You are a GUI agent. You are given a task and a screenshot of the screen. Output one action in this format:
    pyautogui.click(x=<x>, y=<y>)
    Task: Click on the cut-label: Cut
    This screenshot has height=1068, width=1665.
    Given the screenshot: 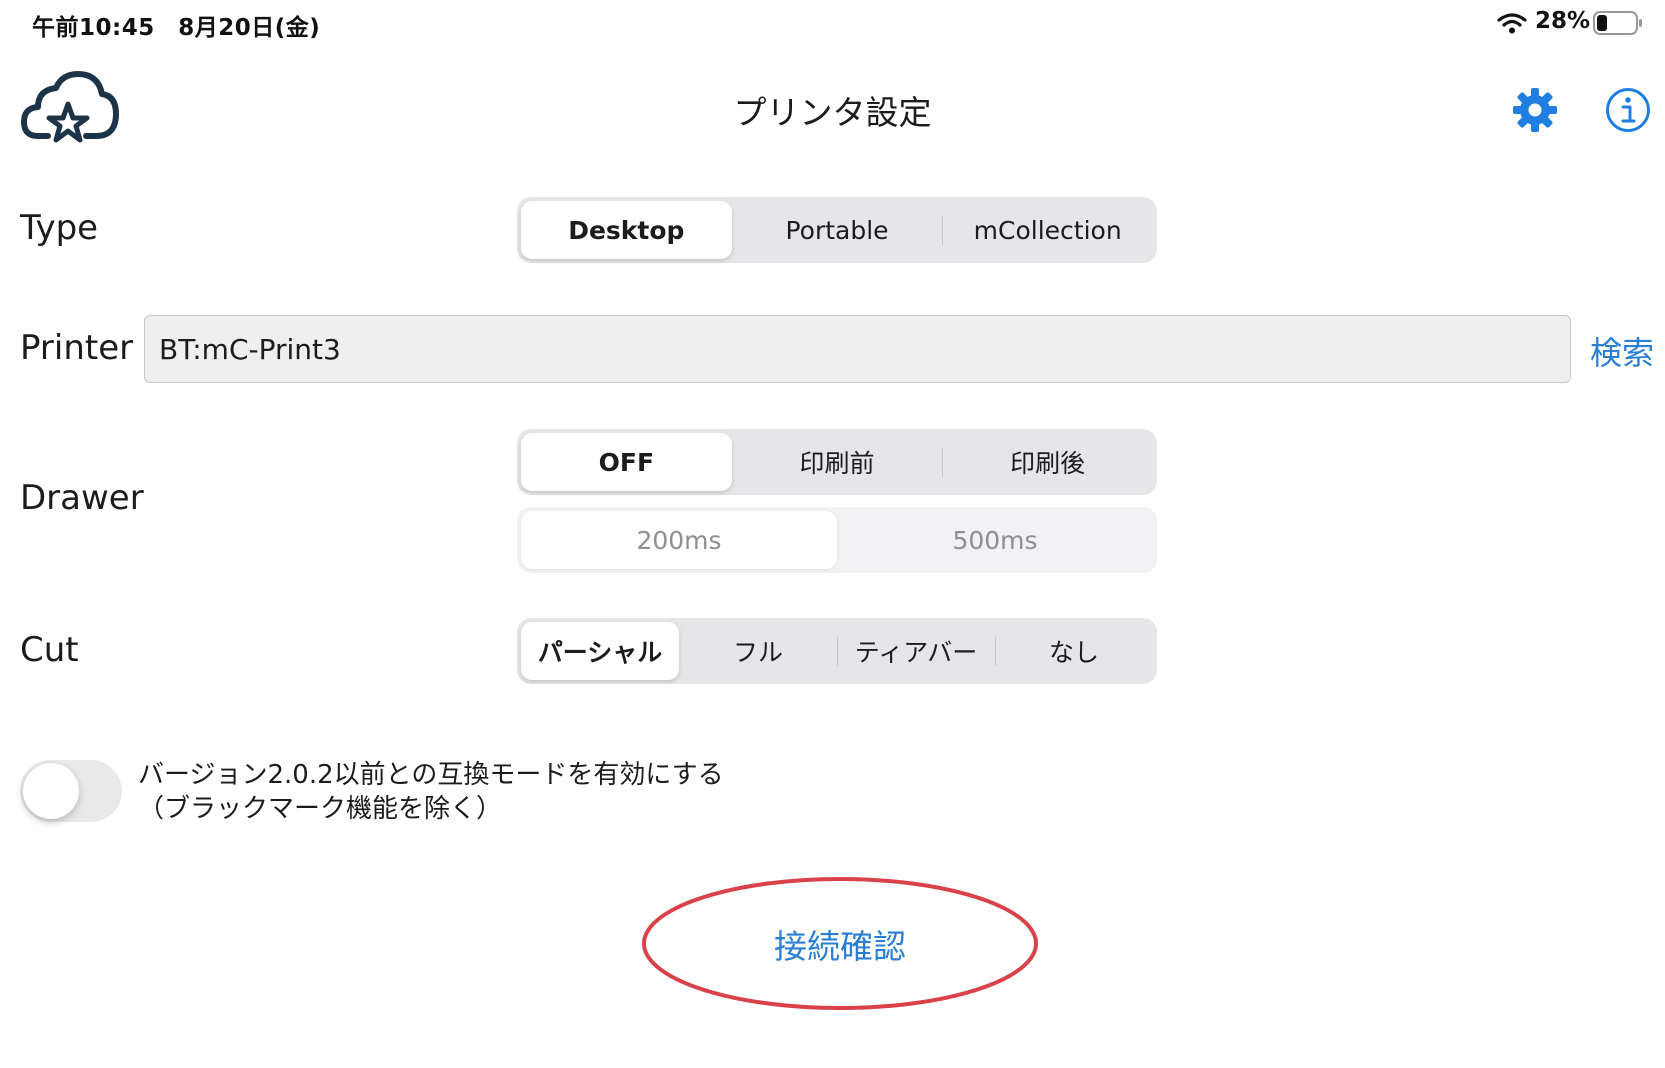 What is the action you would take?
    pyautogui.click(x=49, y=650)
    